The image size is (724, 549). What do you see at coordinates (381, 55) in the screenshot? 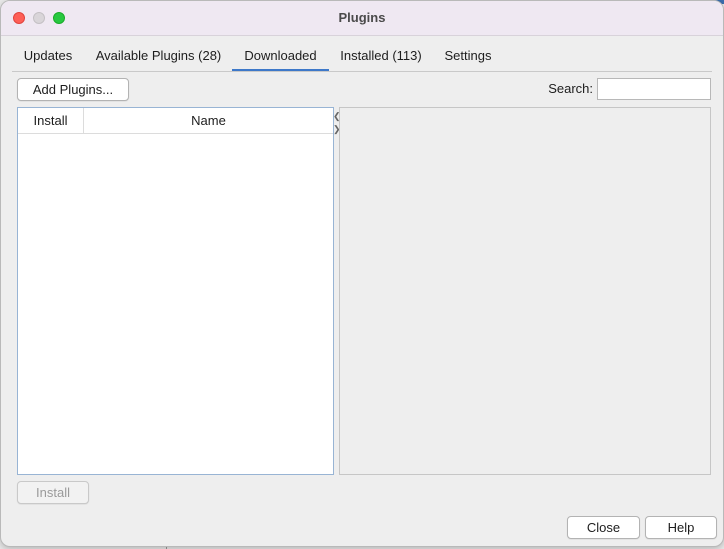
I see `tab-installed: Installed (113)` at bounding box center [381, 55].